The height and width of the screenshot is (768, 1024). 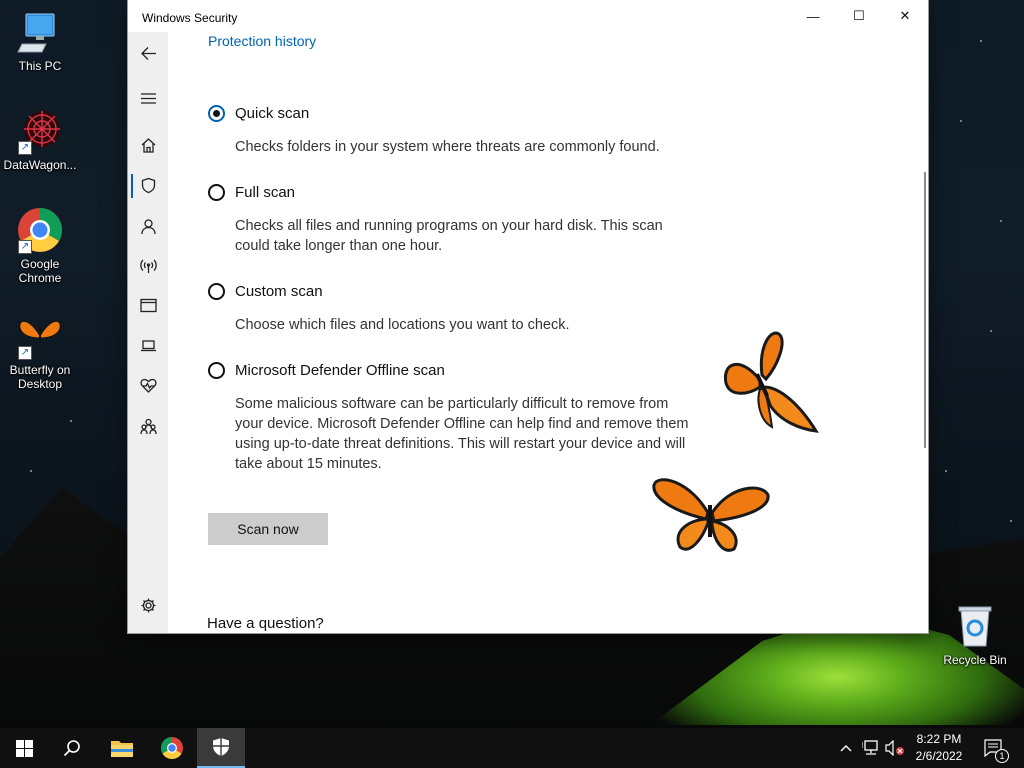 I want to click on hamburger-menu-icon, so click(x=148, y=98).